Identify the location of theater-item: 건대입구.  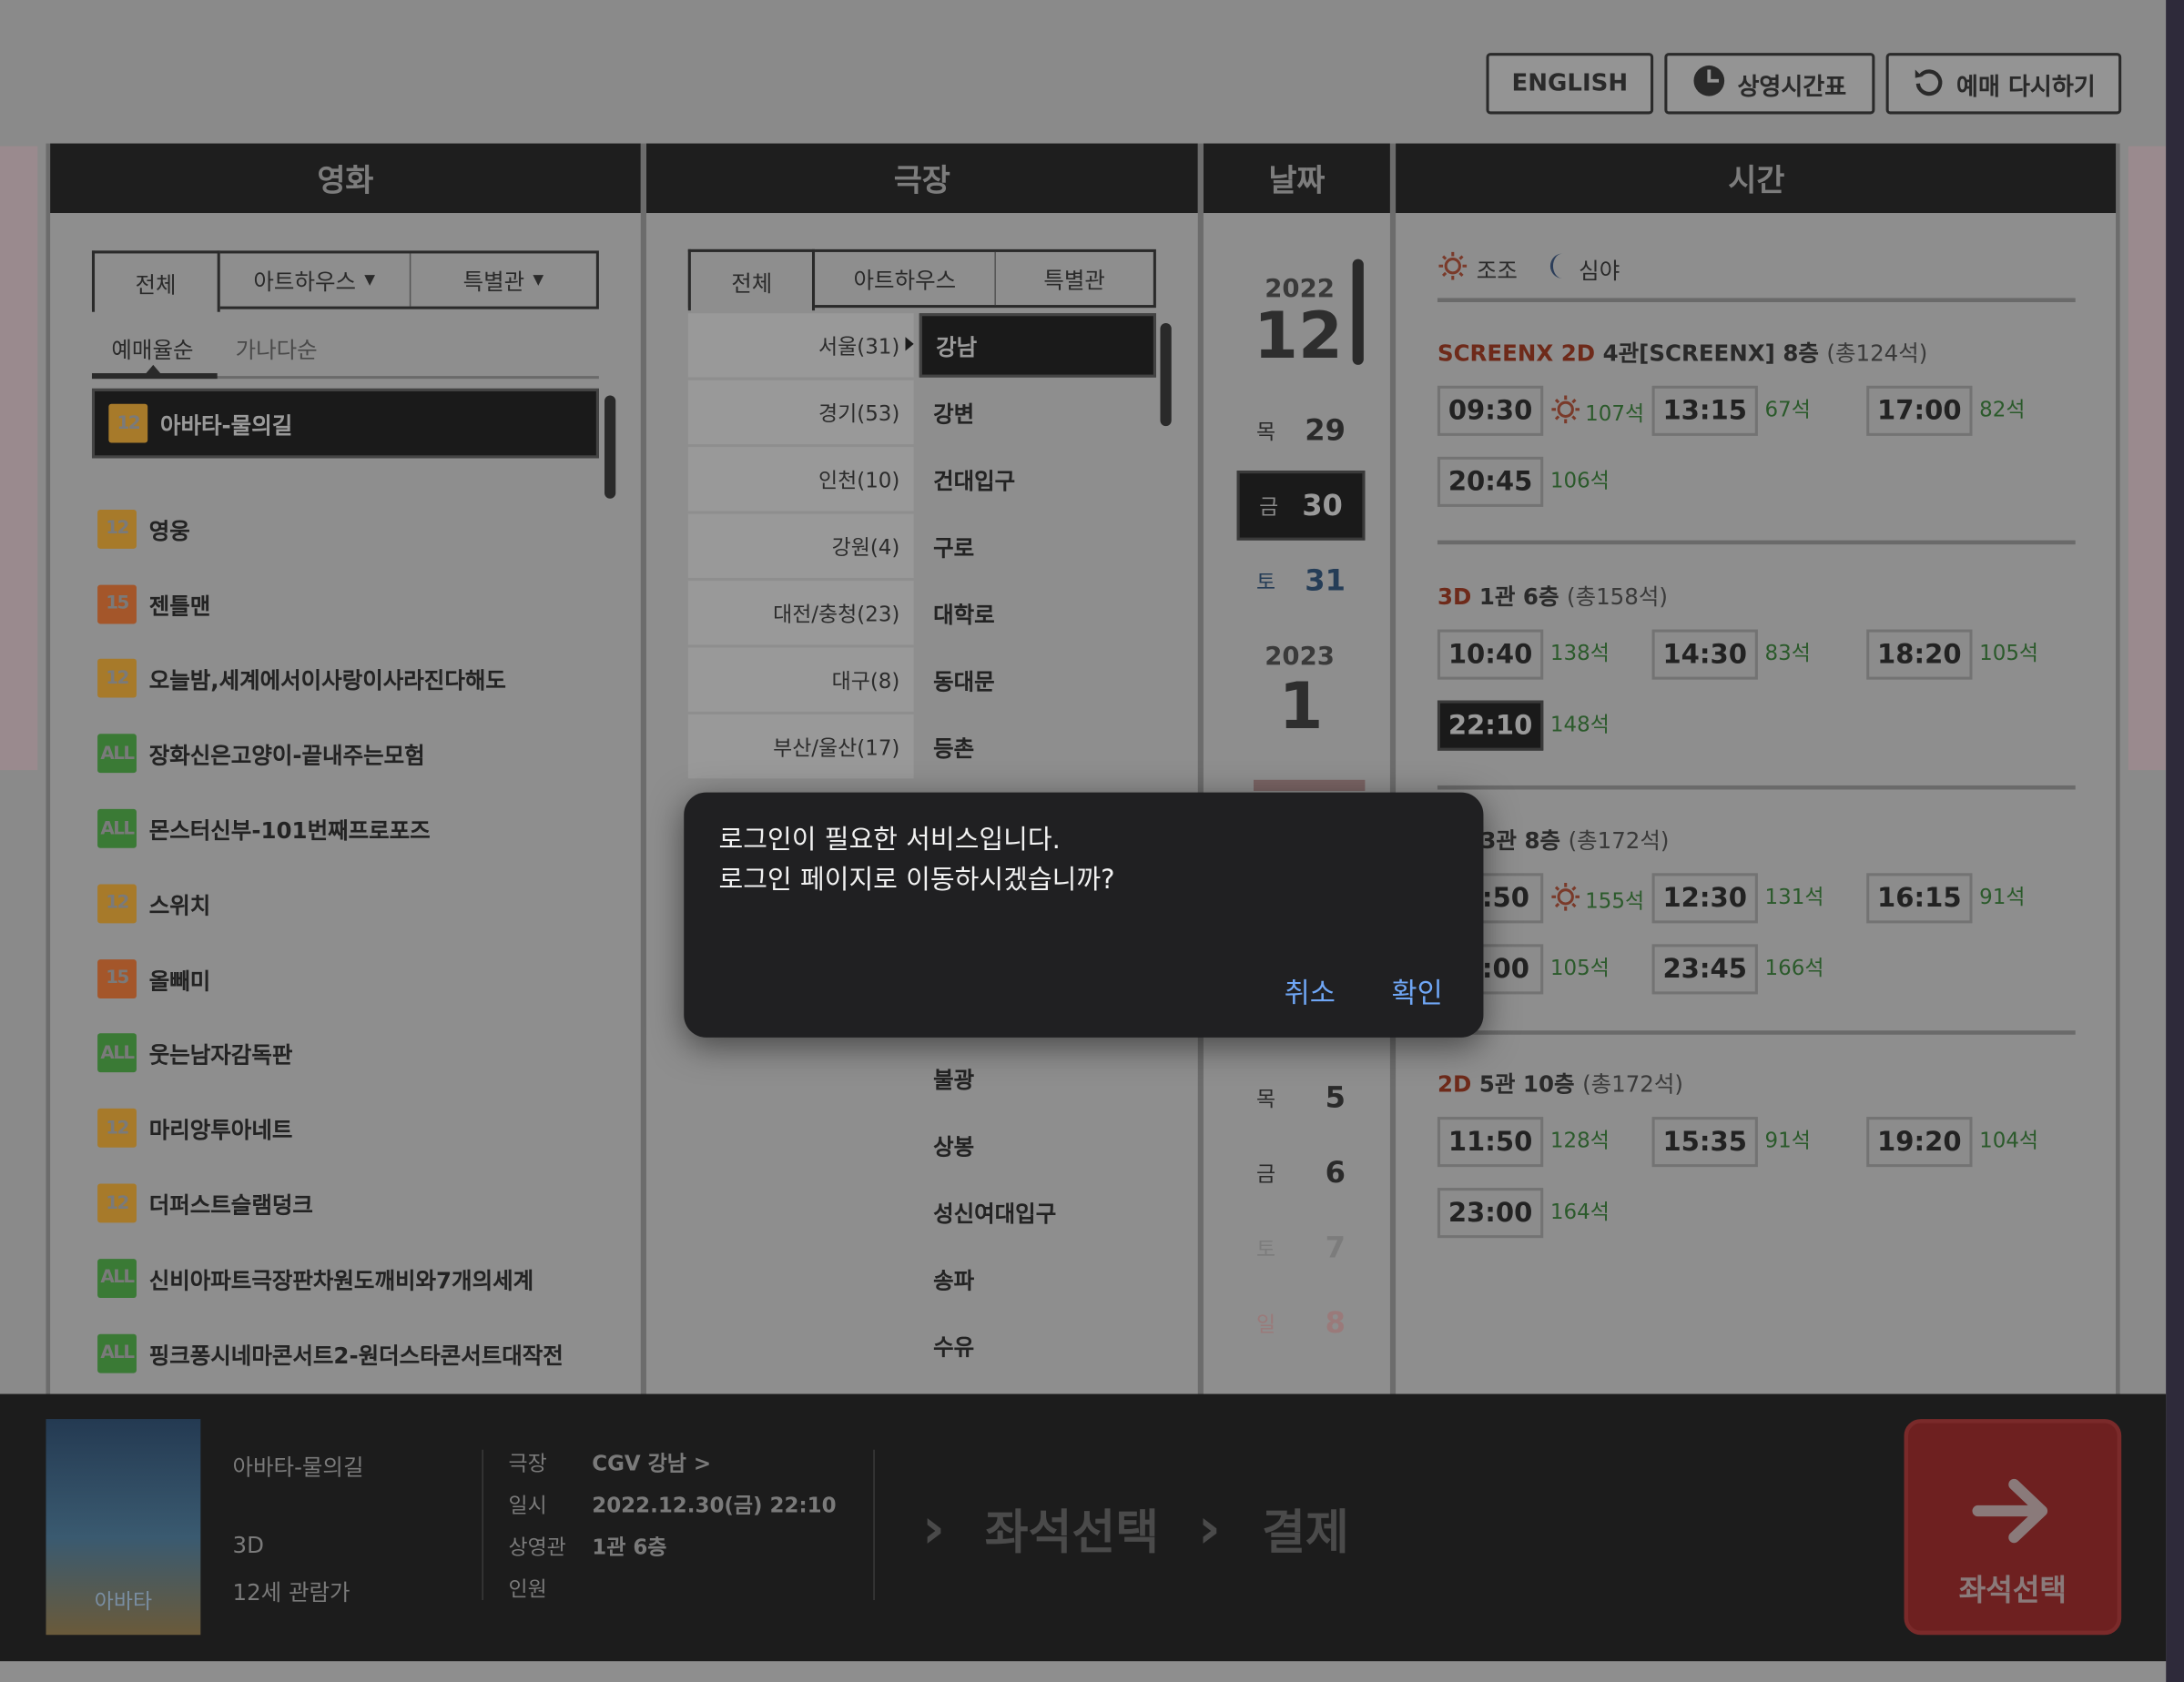
(1038, 479).